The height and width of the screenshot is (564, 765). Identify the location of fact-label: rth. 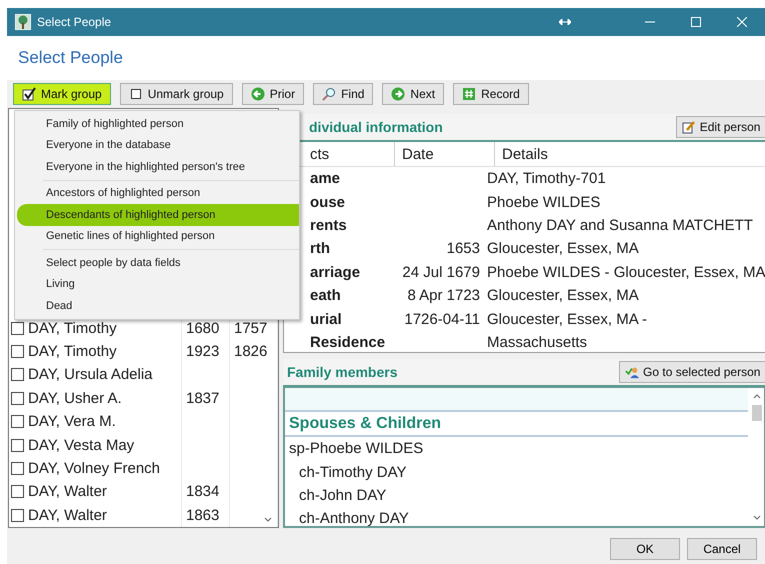
(320, 249).